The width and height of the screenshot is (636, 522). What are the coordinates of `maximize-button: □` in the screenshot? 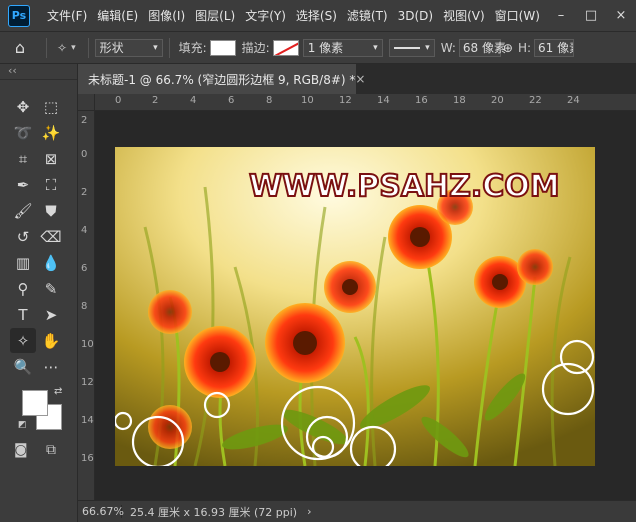 It's located at (591, 15).